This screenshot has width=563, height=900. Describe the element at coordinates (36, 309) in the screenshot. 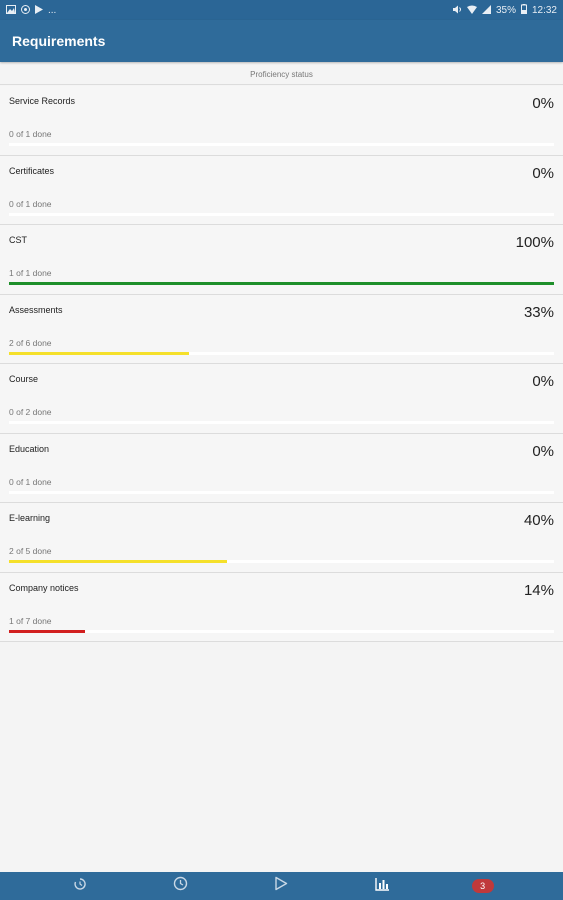

I see `requirement-title: Assessments` at that location.